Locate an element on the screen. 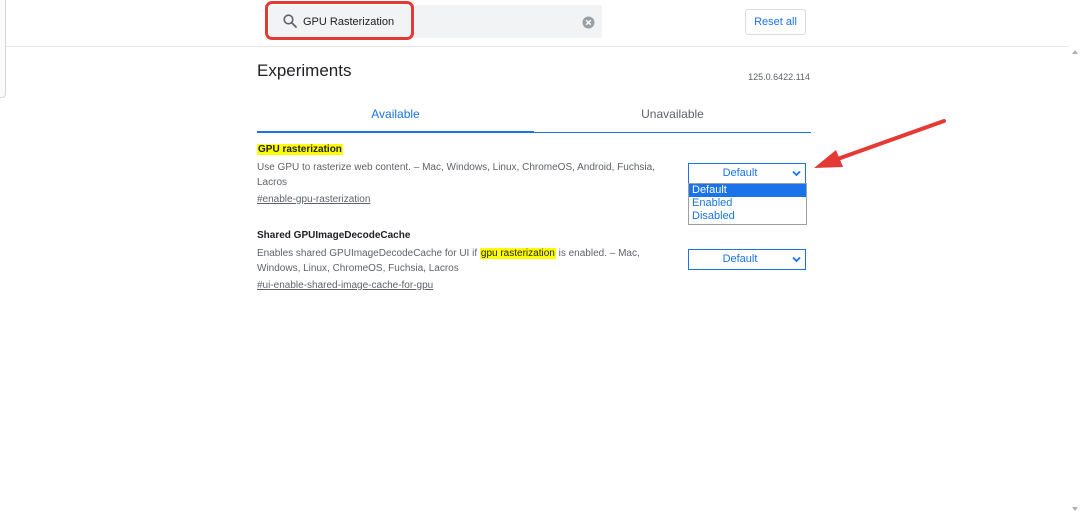 The height and width of the screenshot is (515, 1080). tab-available: Available is located at coordinates (395, 116).